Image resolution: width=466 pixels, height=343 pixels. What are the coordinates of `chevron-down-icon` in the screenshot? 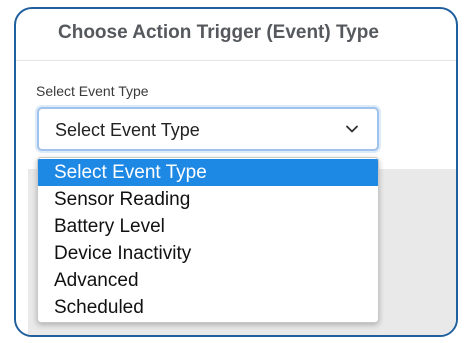 It's located at (352, 129).